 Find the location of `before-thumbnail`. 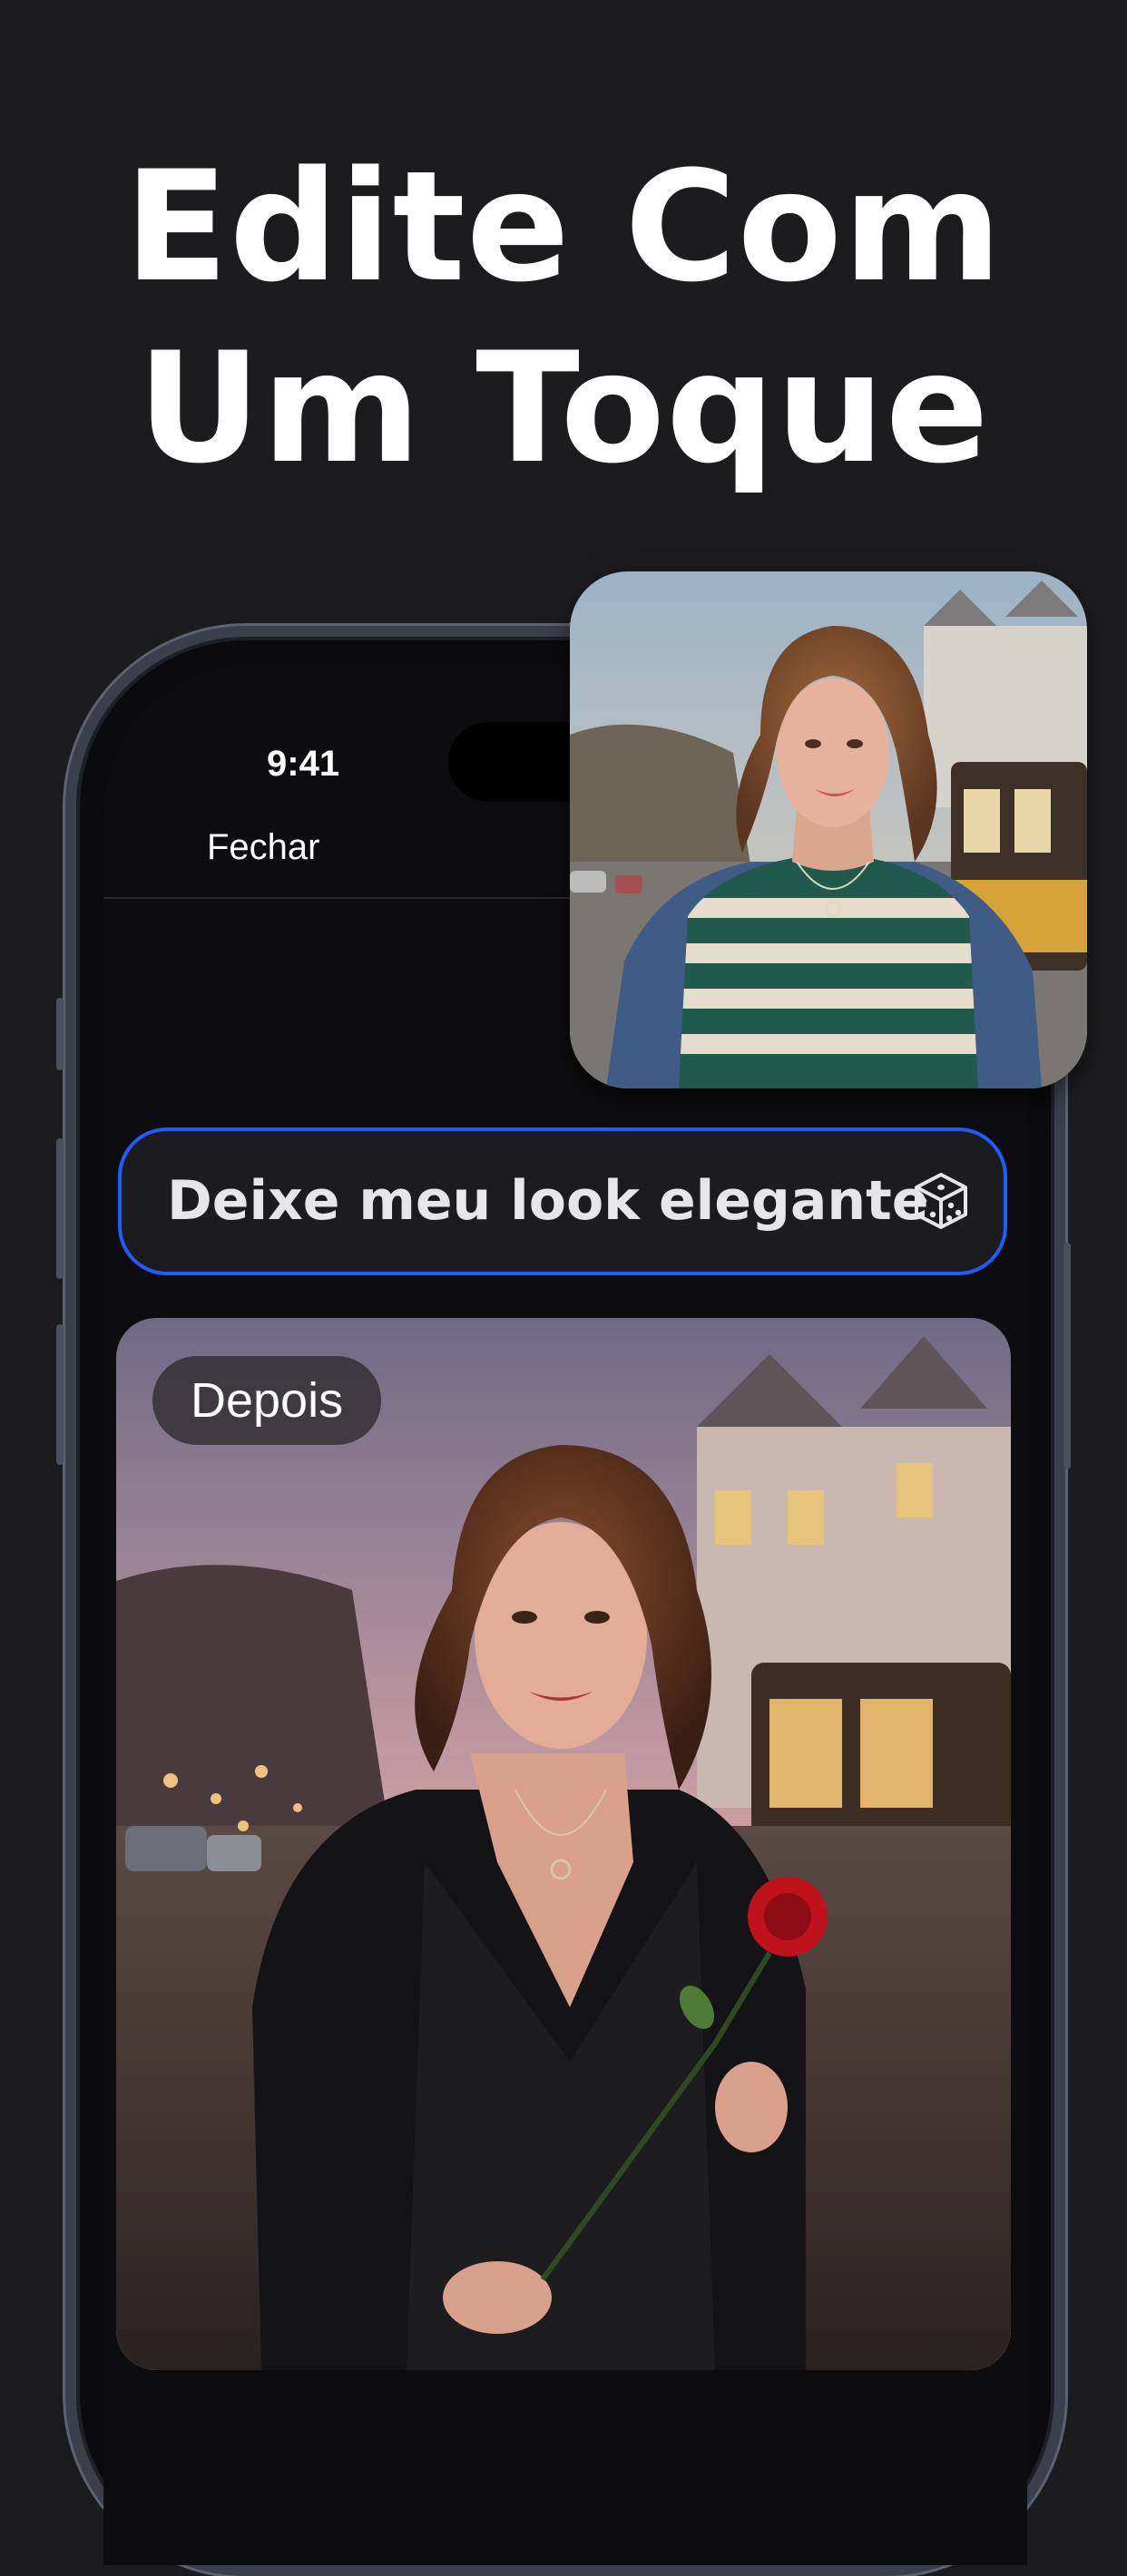

before-thumbnail is located at coordinates (828, 829).